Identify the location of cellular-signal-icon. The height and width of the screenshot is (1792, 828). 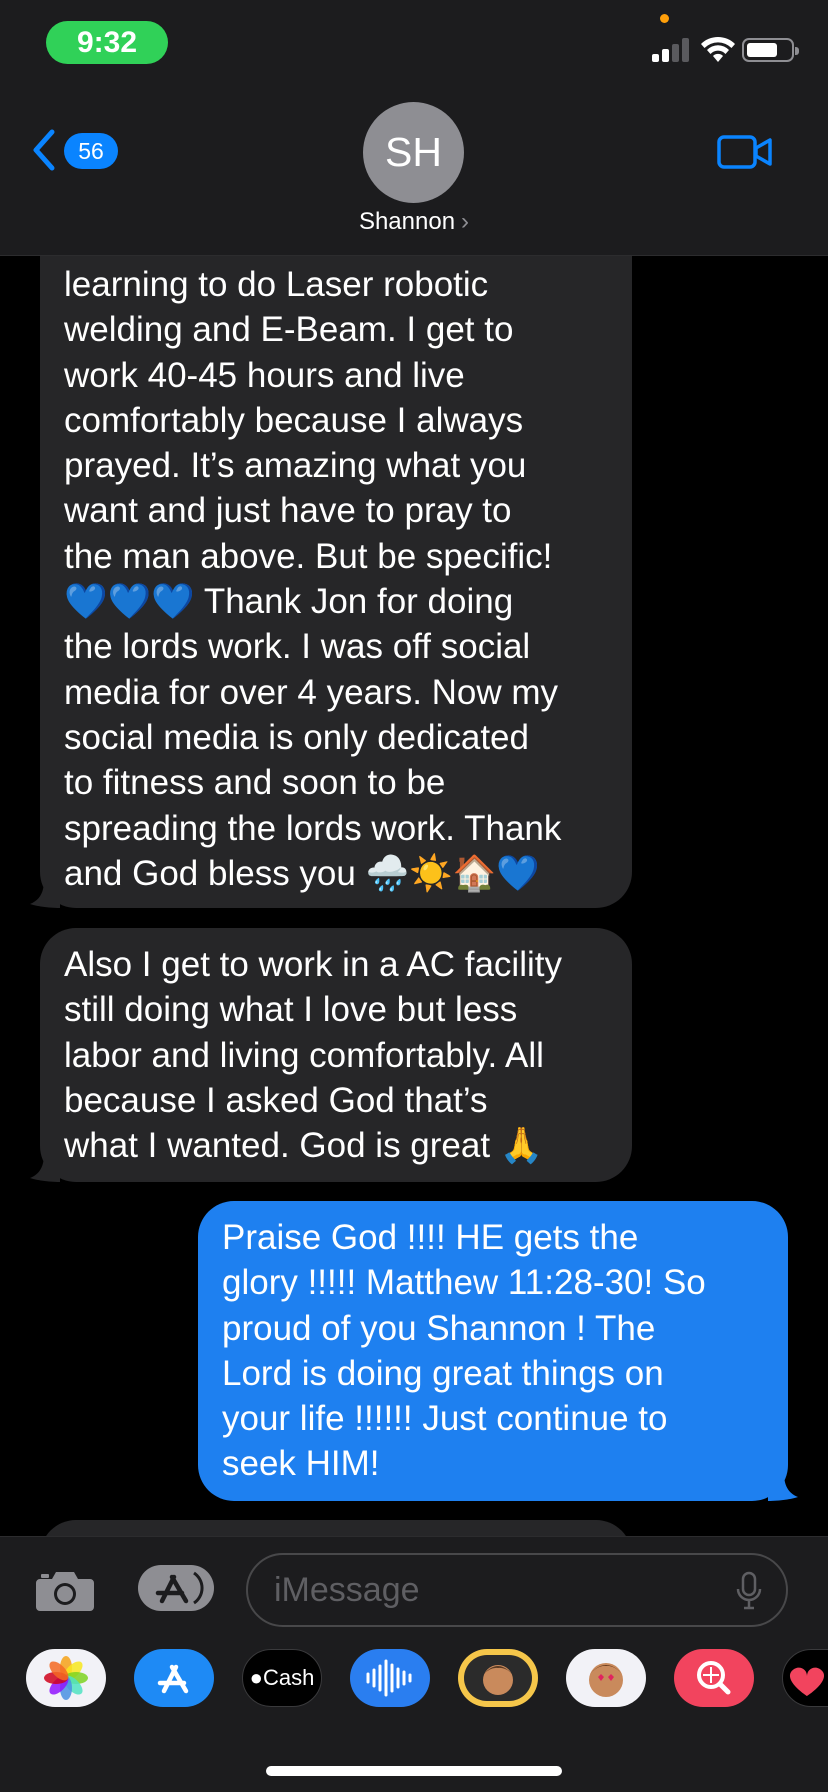
(671, 50).